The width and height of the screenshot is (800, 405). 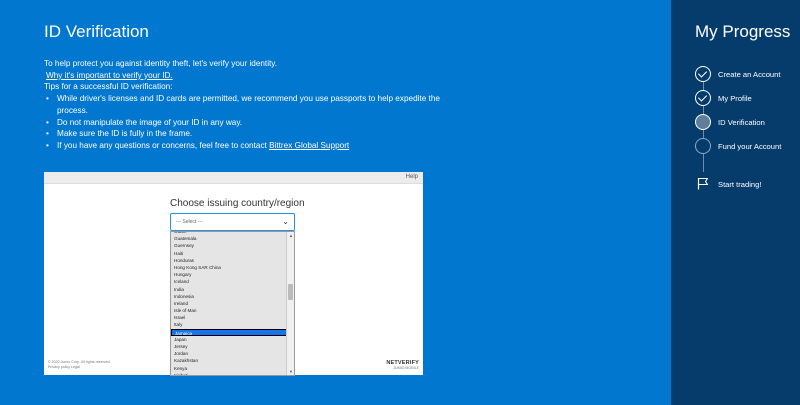 What do you see at coordinates (229, 260) in the screenshot?
I see `dropdown-option: Honduras` at bounding box center [229, 260].